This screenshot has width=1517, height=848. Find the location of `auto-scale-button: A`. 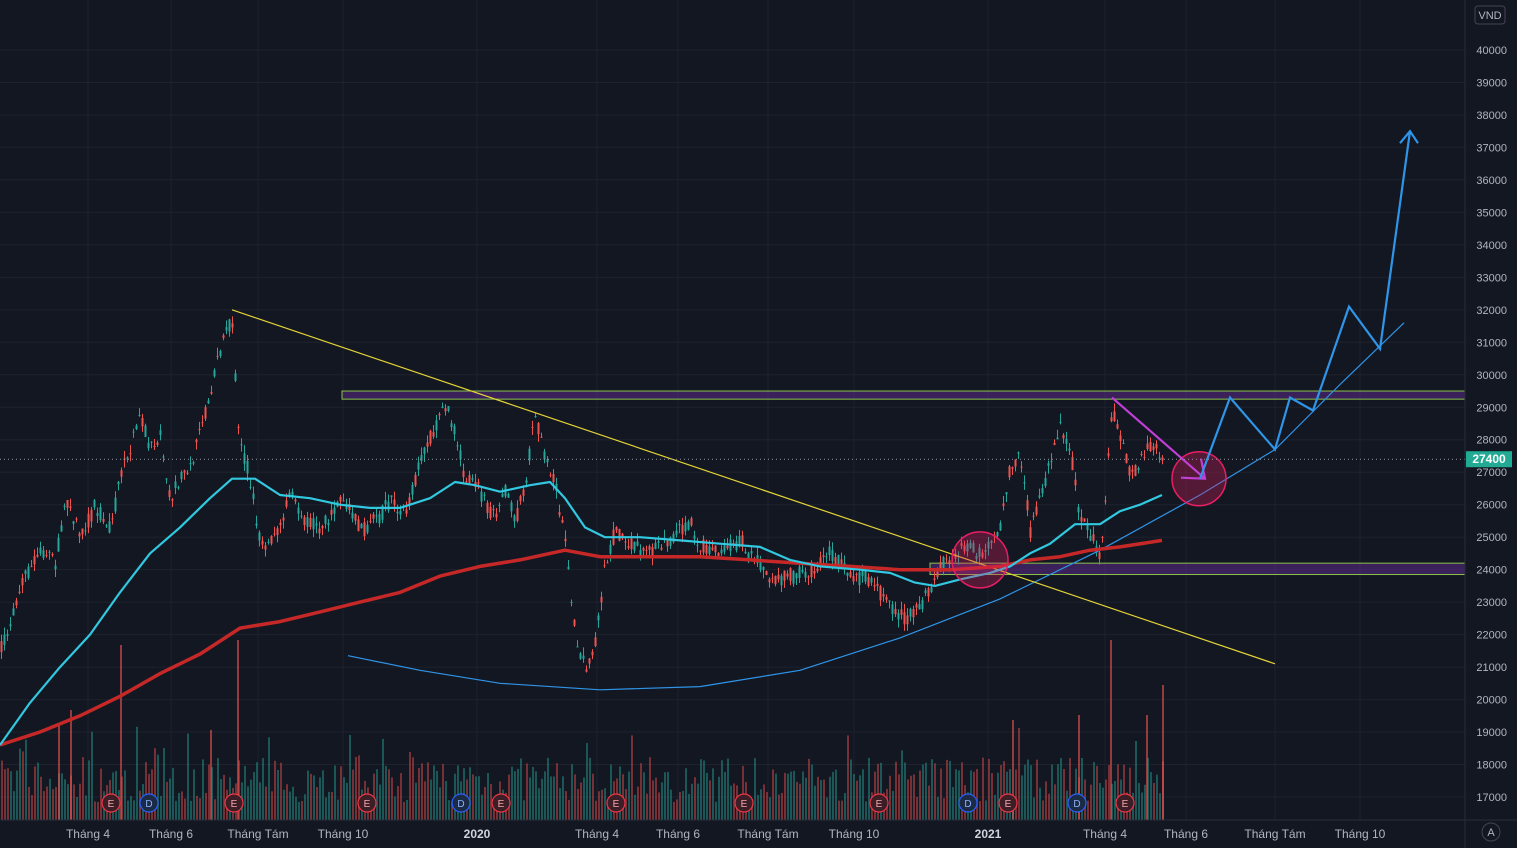

auto-scale-button: A is located at coordinates (1491, 832).